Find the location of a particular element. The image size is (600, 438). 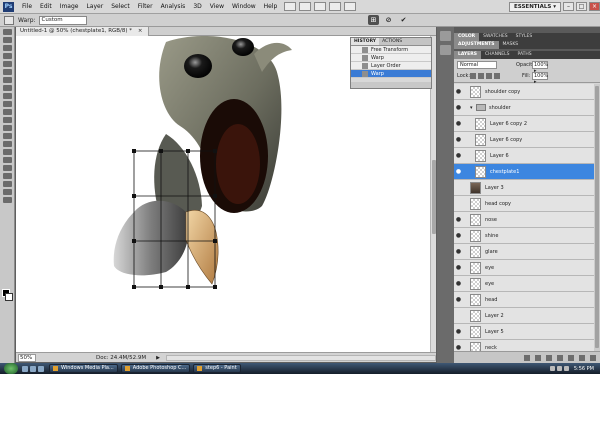

menu-file: File is located at coordinates (27, 6).